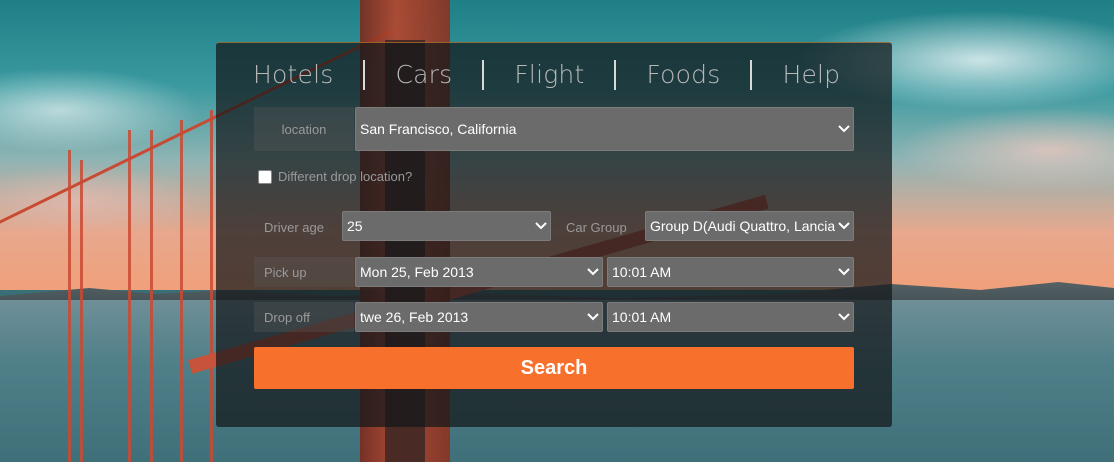 The width and height of the screenshot is (1114, 462). What do you see at coordinates (642, 317) in the screenshot?
I see `dropoff-time-value: 10:01 AM` at bounding box center [642, 317].